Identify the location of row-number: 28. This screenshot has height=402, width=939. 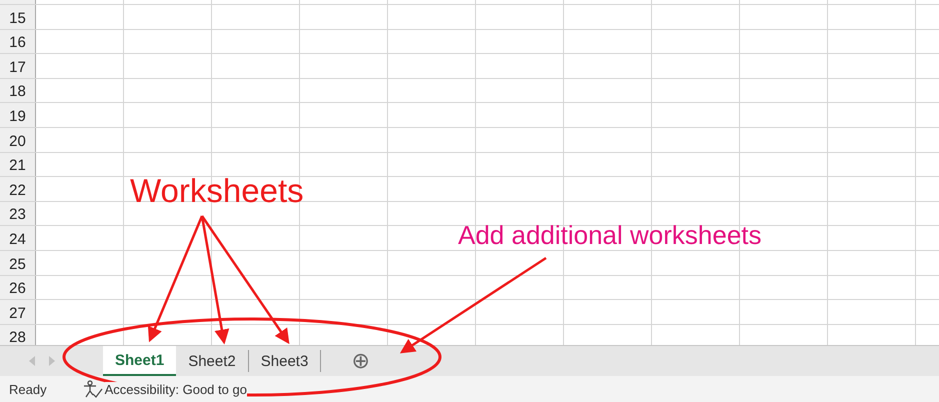
(17, 337).